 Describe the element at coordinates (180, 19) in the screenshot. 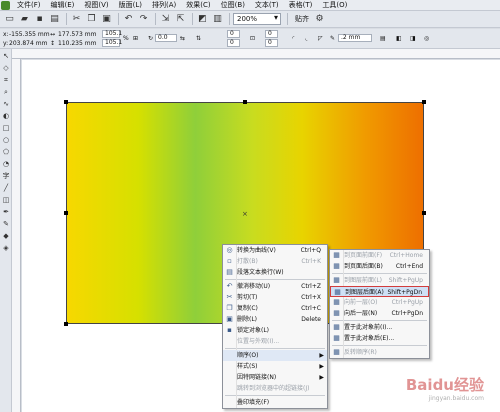

I see `export-icon: ⇱` at that location.